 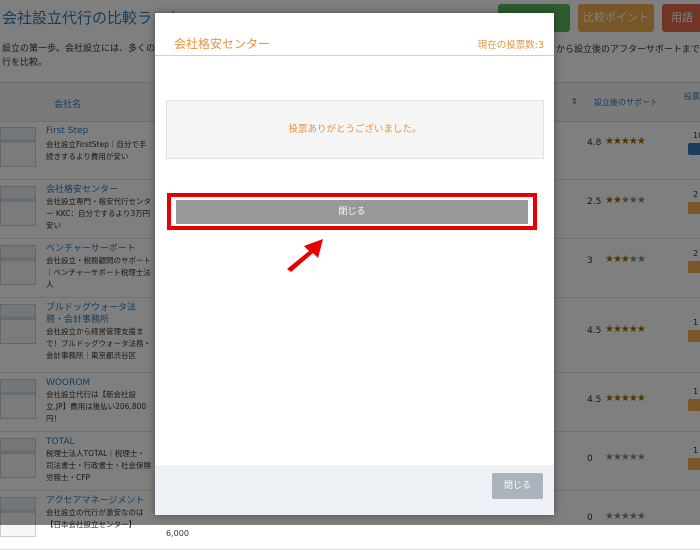 What do you see at coordinates (222, 44) in the screenshot?
I see `modal-title: 会社格安センター` at bounding box center [222, 44].